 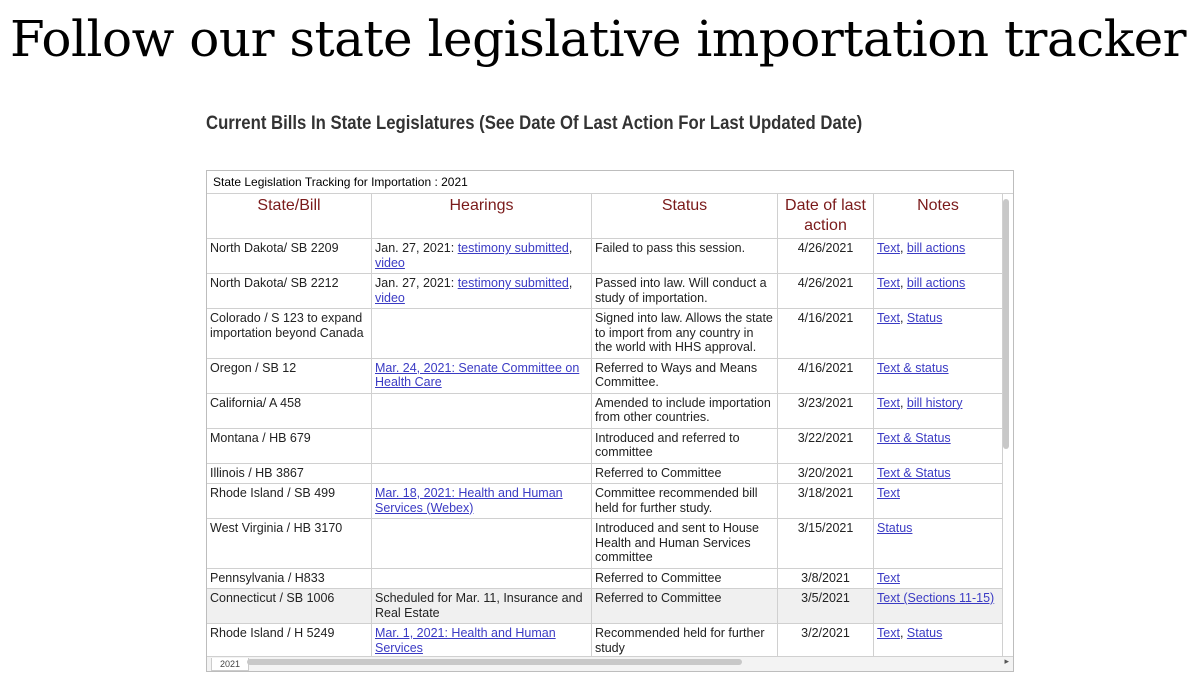 I want to click on bill-name: Rhode Island / H 5249, so click(x=272, y=633).